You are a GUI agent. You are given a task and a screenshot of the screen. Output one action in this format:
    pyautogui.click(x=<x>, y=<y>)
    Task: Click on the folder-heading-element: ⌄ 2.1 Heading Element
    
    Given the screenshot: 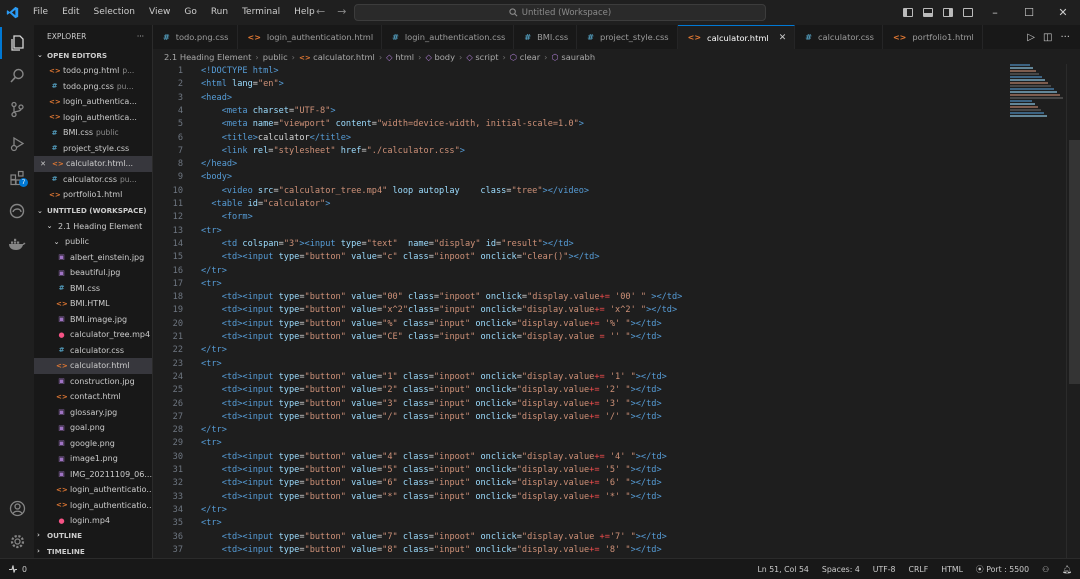 What is the action you would take?
    pyautogui.click(x=93, y=227)
    